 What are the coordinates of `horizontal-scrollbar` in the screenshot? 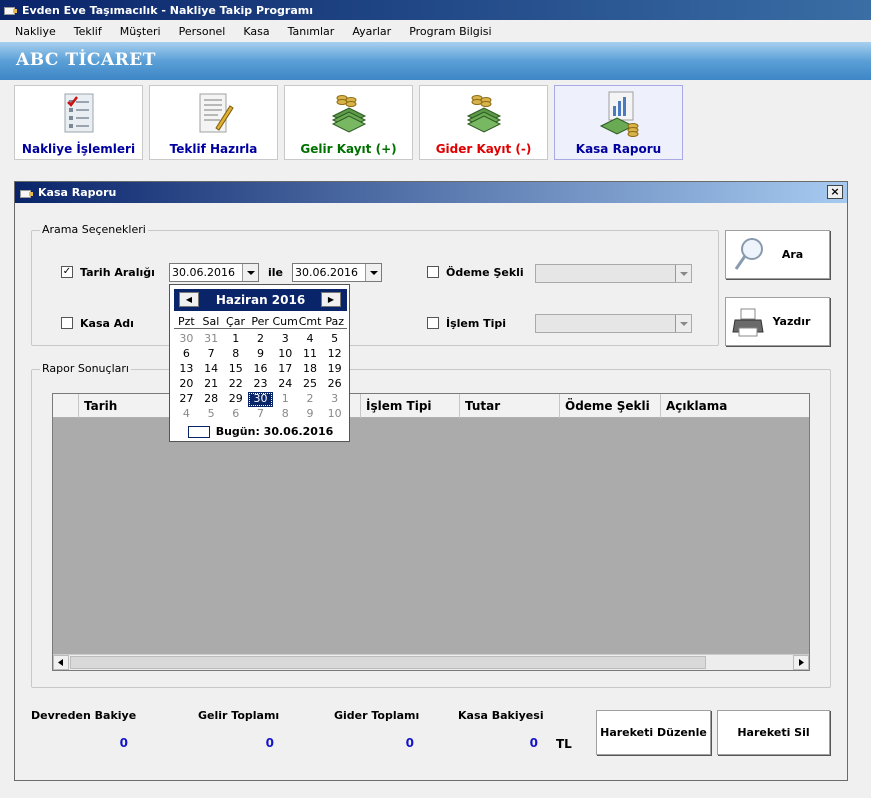 It's located at (431, 662).